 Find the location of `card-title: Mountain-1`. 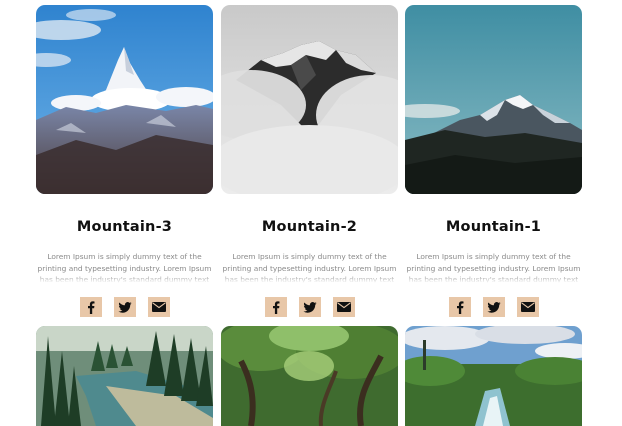

card-title: Mountain-1 is located at coordinates (493, 227).